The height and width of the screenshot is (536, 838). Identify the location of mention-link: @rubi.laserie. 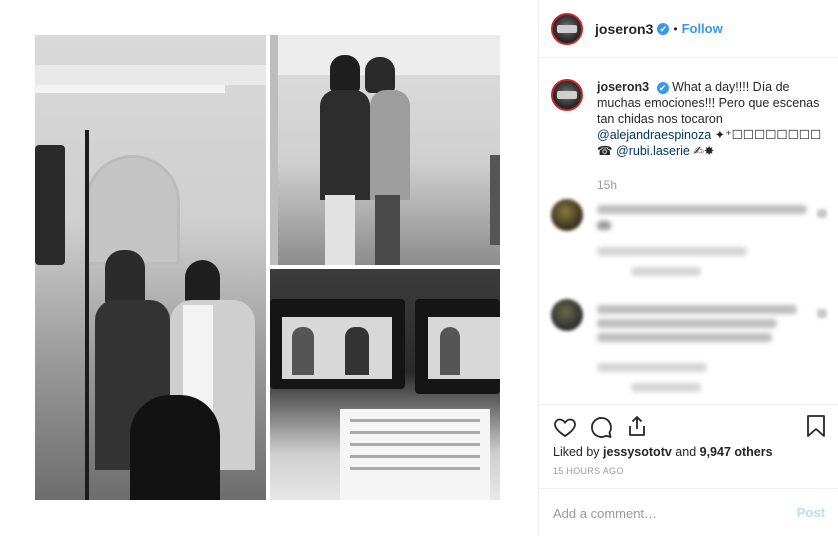
(653, 151).